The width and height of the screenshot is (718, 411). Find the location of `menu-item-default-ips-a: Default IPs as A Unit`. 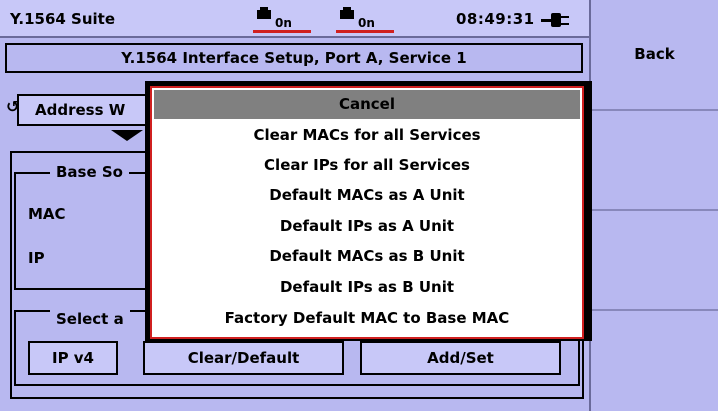

menu-item-default-ips-a: Default IPs as A Unit is located at coordinates (367, 226).